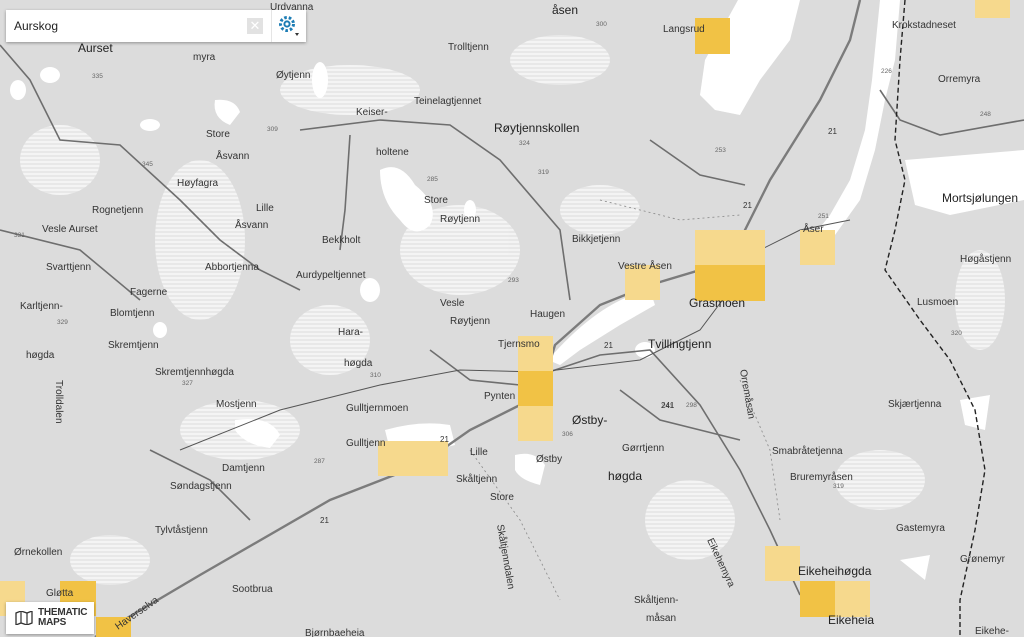  Describe the element at coordinates (547, 314) in the screenshot. I see `place-label: Haugen` at that location.